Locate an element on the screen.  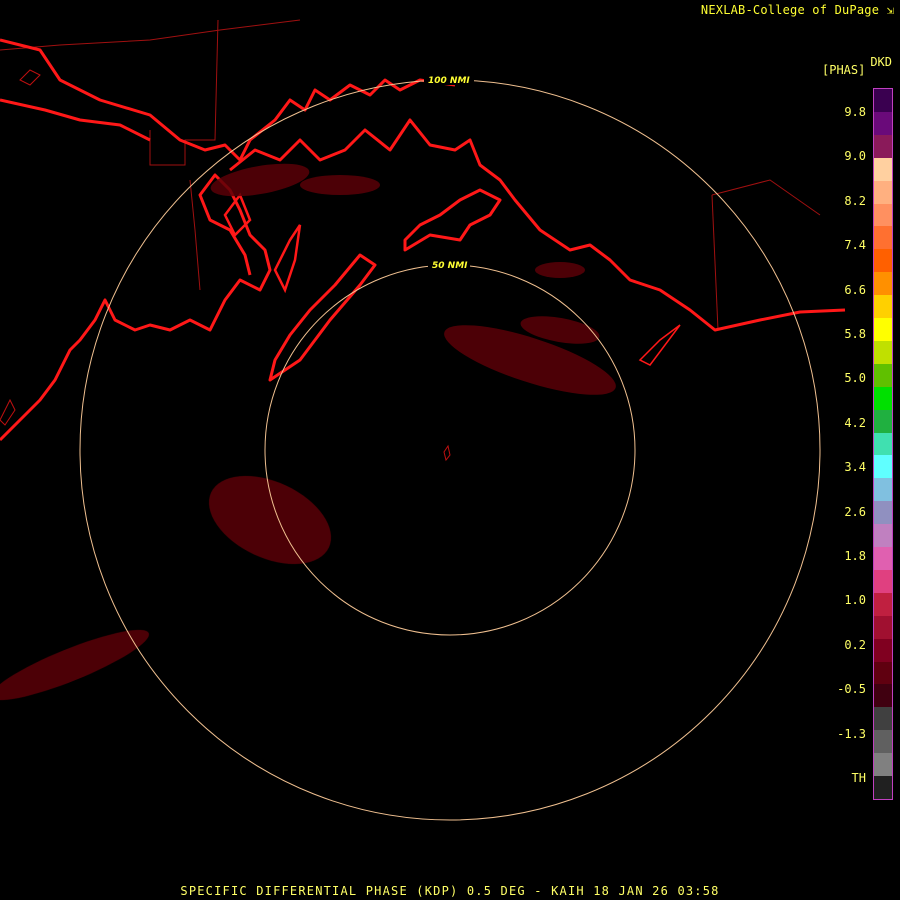
color-scale-tick-label: 5.0 is located at coordinates (855, 378).